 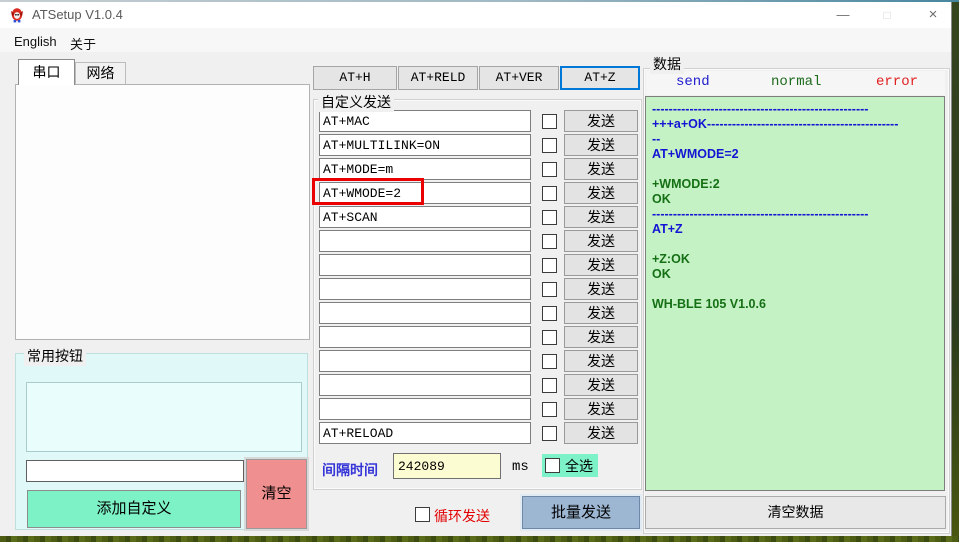 I want to click on legend-error: error, so click(x=897, y=82).